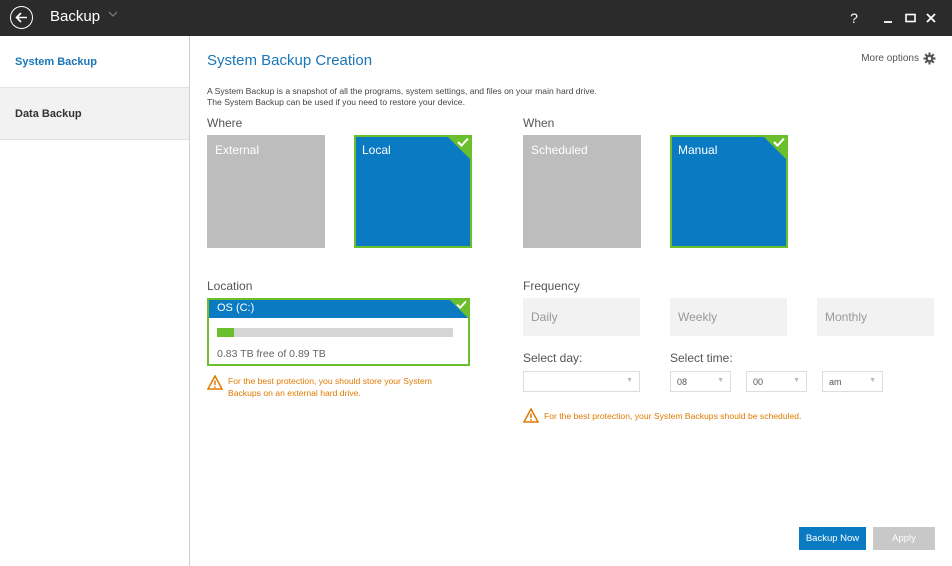 This screenshot has height=566, width=952. Describe the element at coordinates (701, 358) in the screenshot. I see `select-time-label: Select time:` at that location.